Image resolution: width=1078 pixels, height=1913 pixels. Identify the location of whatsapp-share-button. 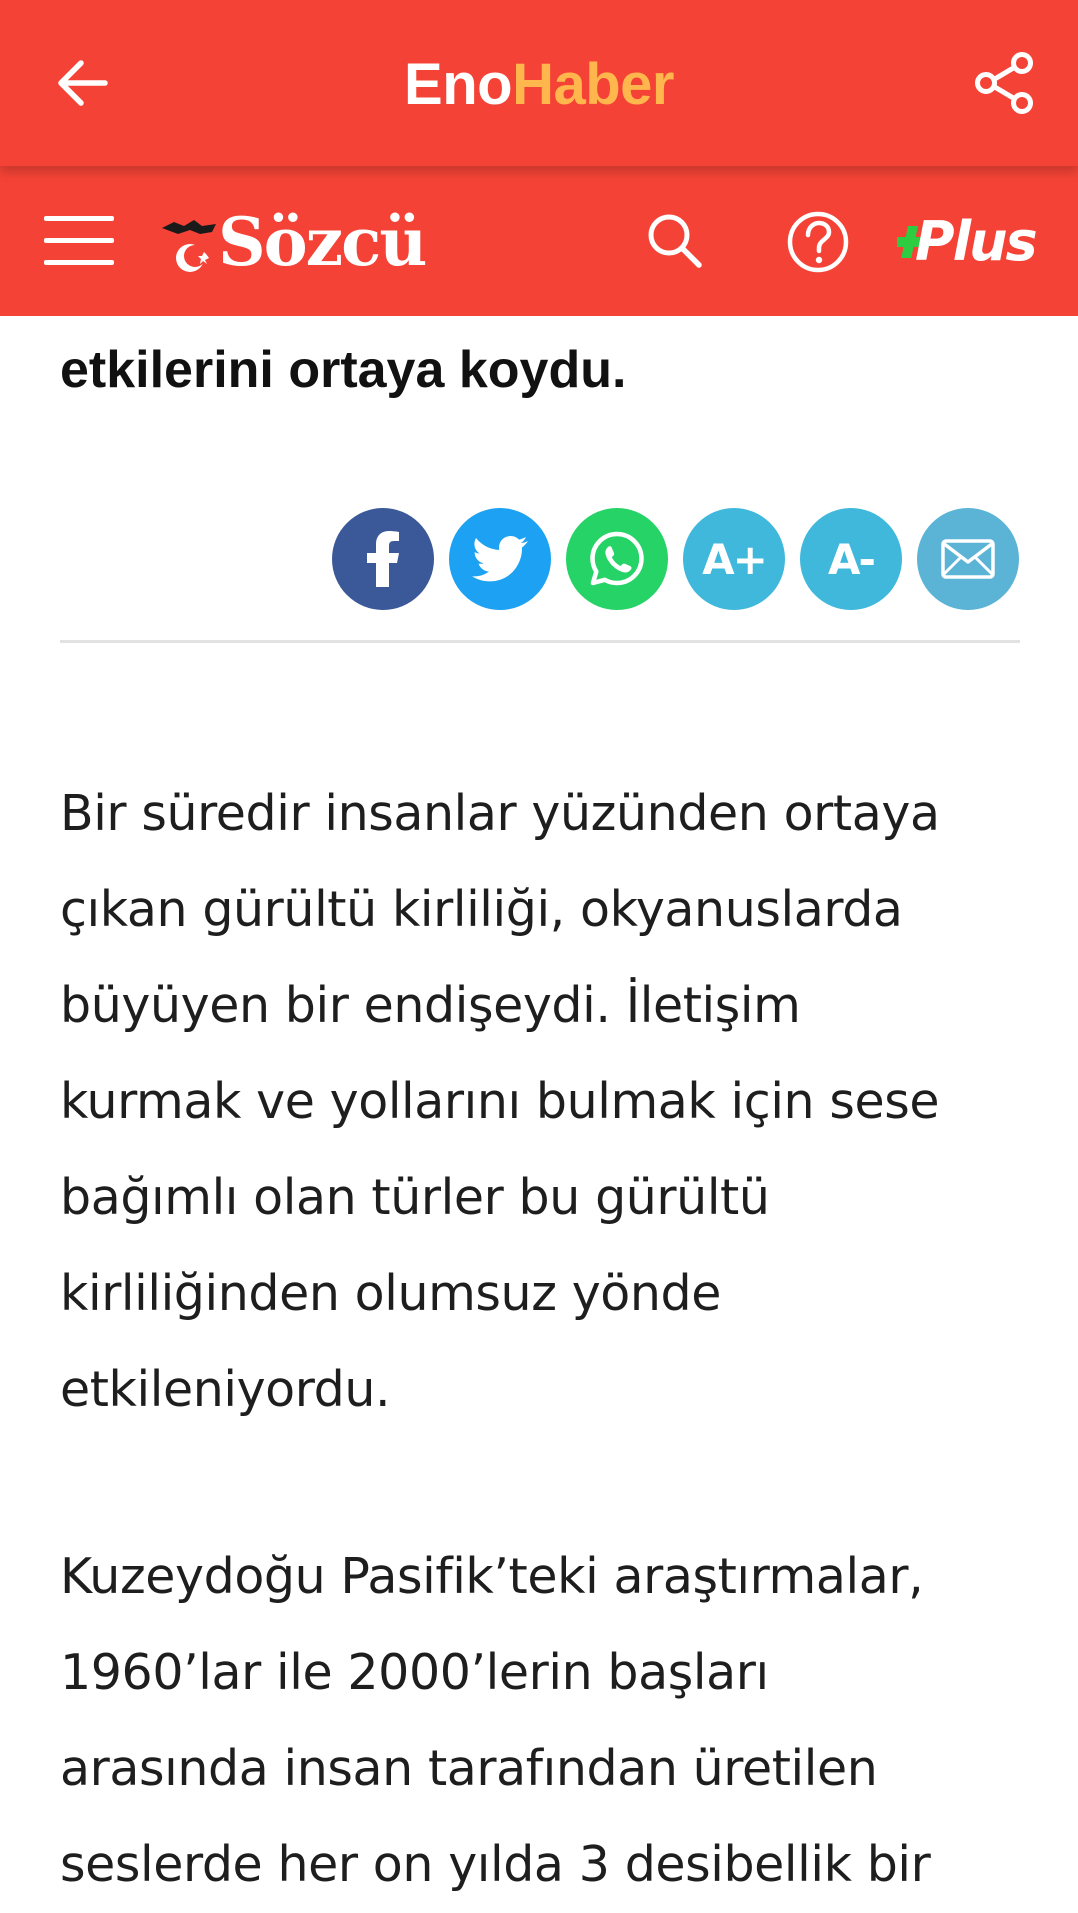
(617, 559).